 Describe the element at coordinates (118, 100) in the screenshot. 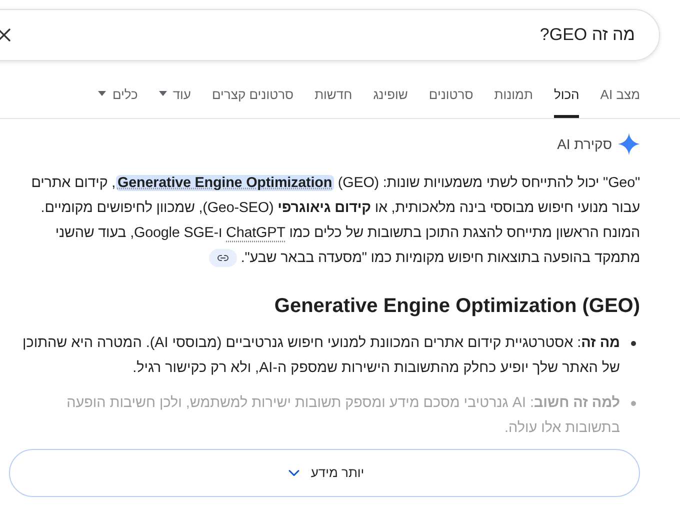

I see `dropdown-tab: כלים` at that location.